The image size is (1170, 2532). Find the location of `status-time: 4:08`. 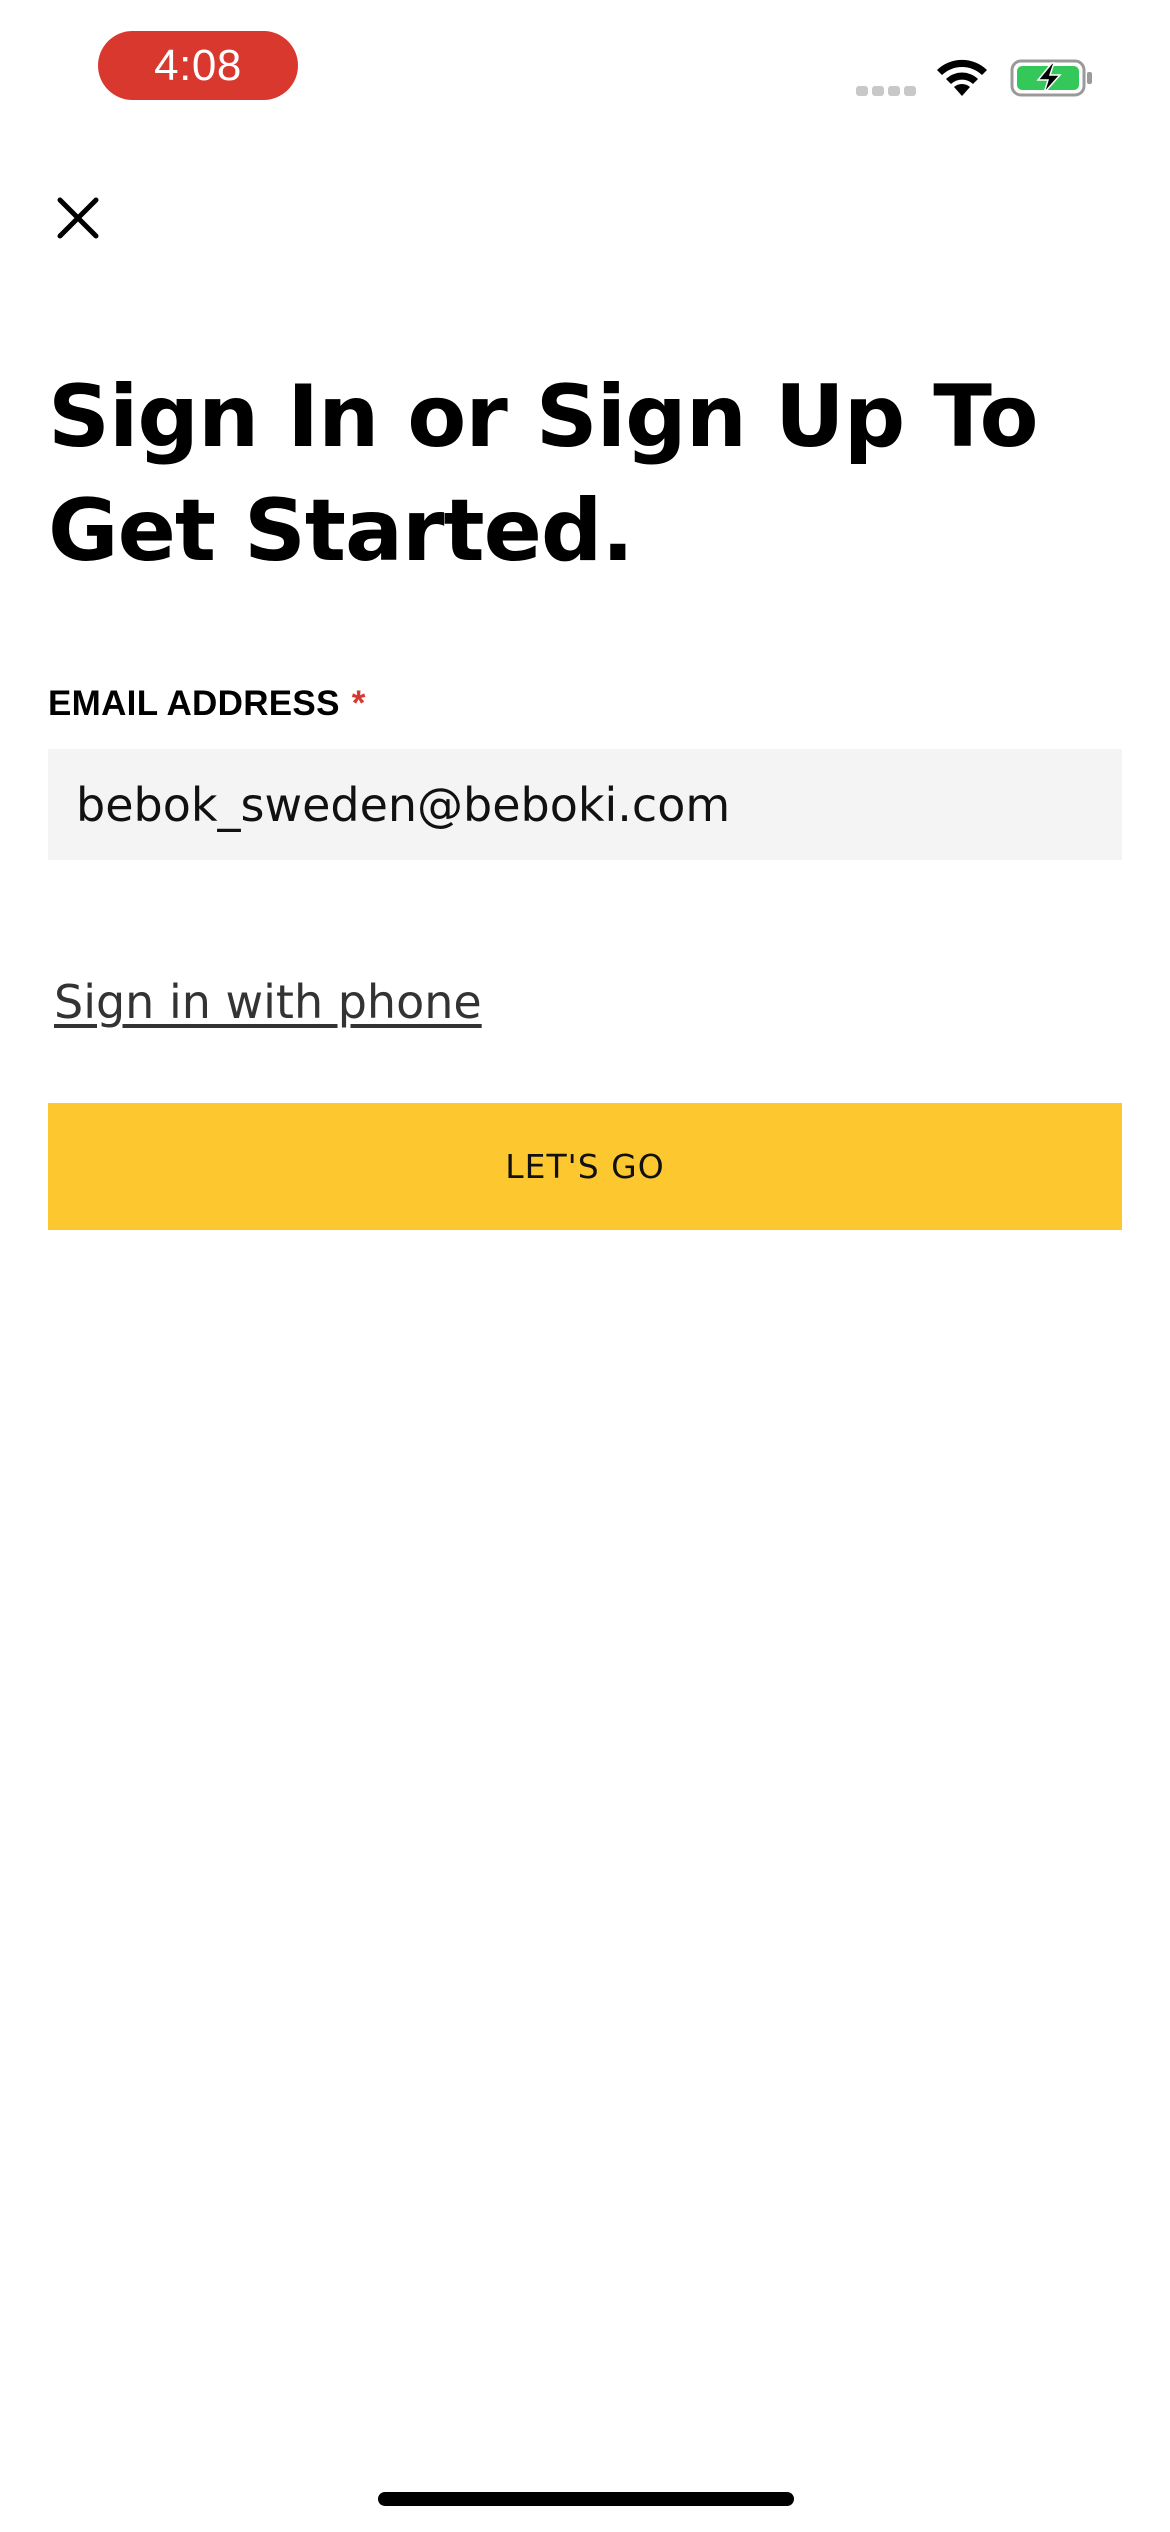

status-time: 4:08 is located at coordinates (198, 65).